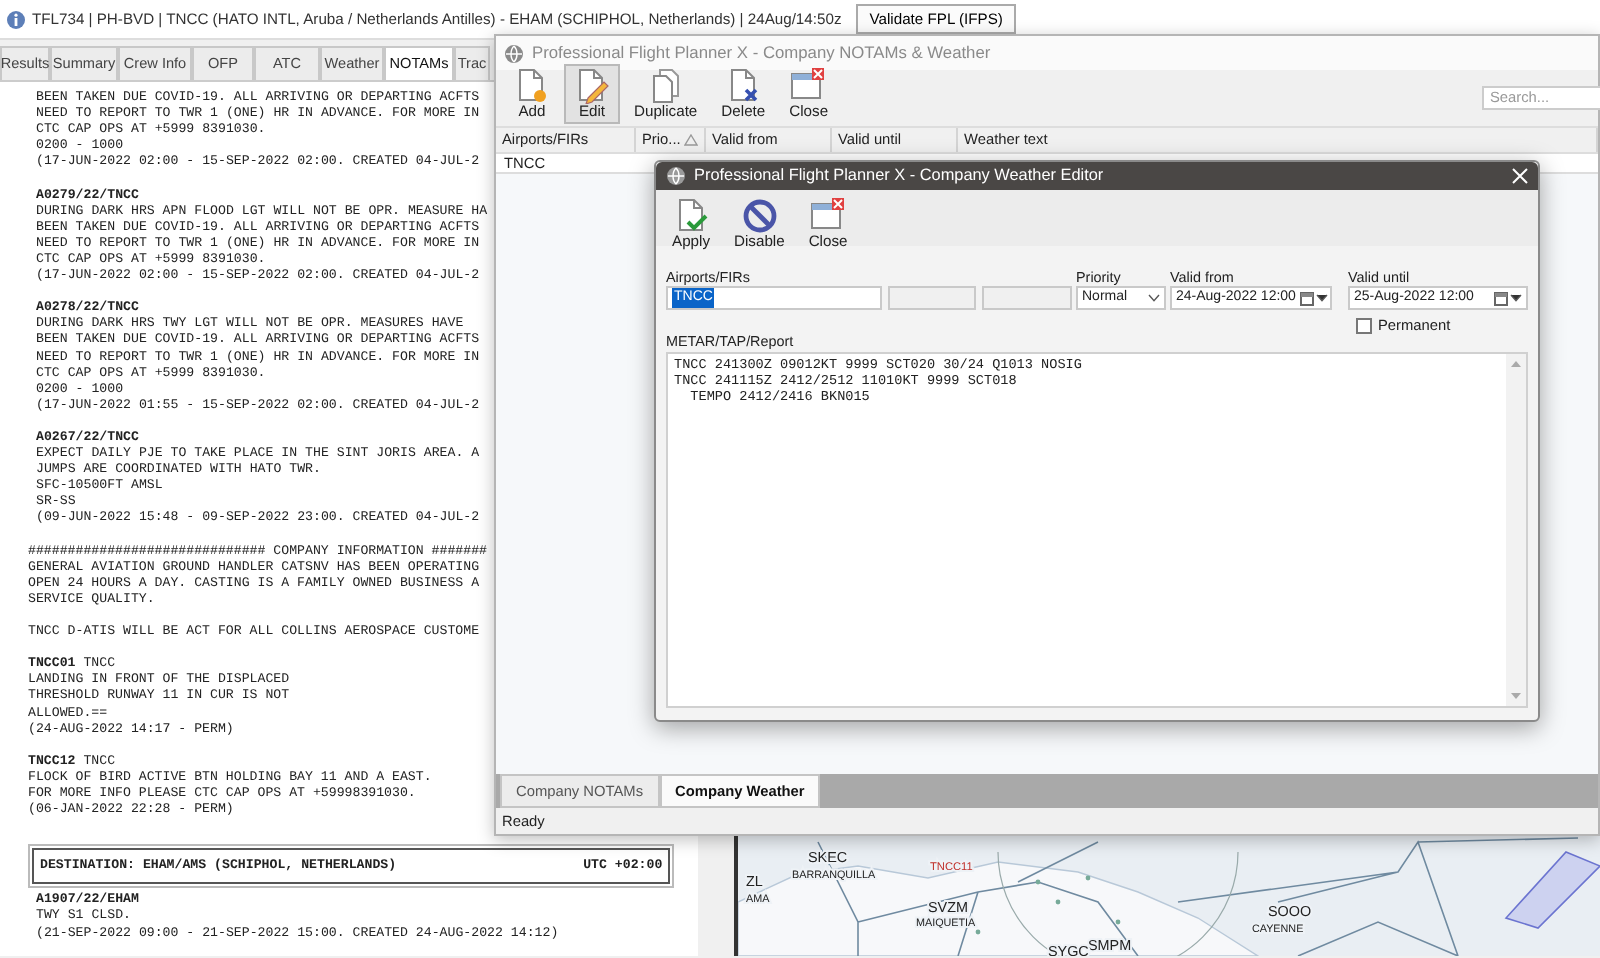 This screenshot has height=958, width=1600. I want to click on document-check-icon, so click(691, 216).